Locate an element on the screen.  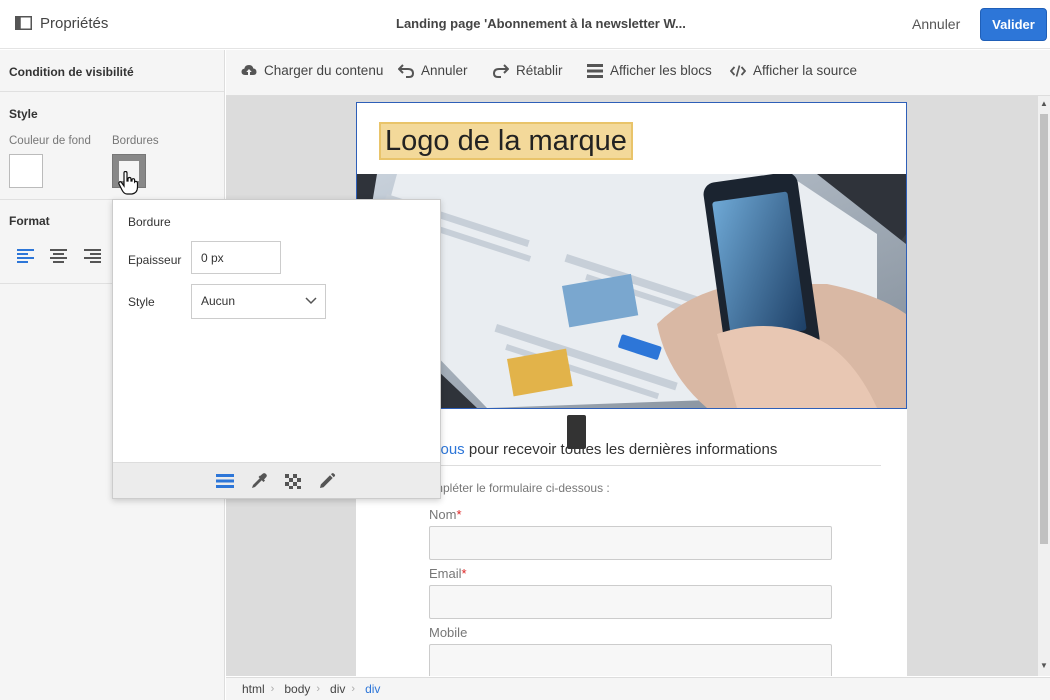
align-left-icon is located at coordinates (26, 256).